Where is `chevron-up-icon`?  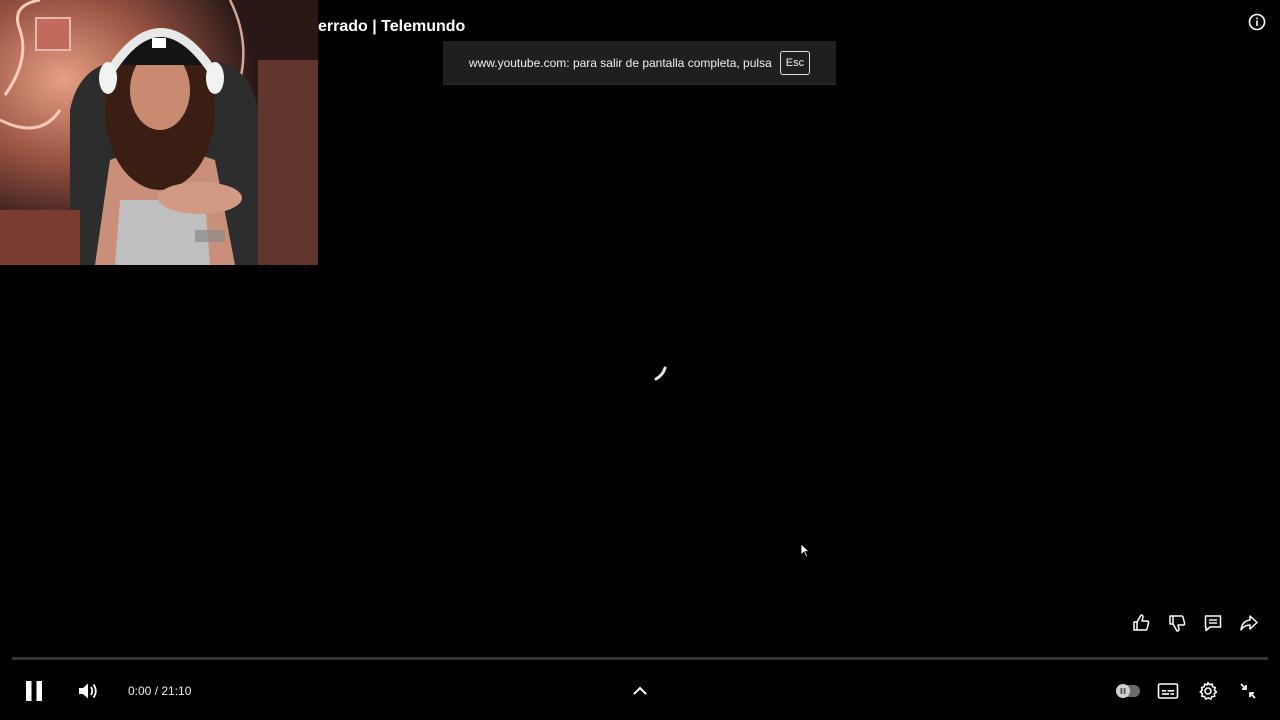
chevron-up-icon is located at coordinates (640, 690).